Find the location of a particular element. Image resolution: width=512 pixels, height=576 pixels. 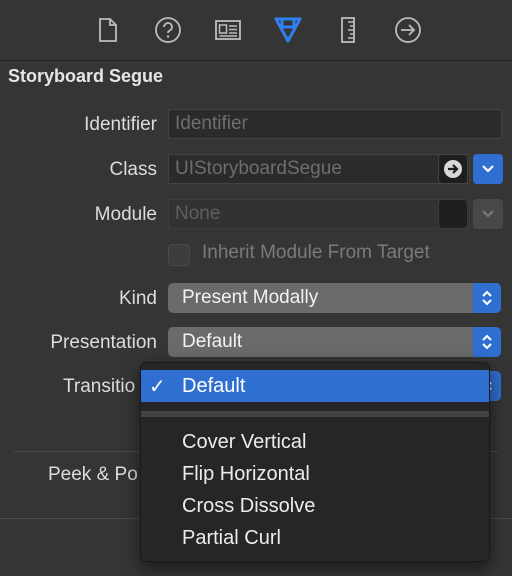

identity-inspector-tab is located at coordinates (228, 30).